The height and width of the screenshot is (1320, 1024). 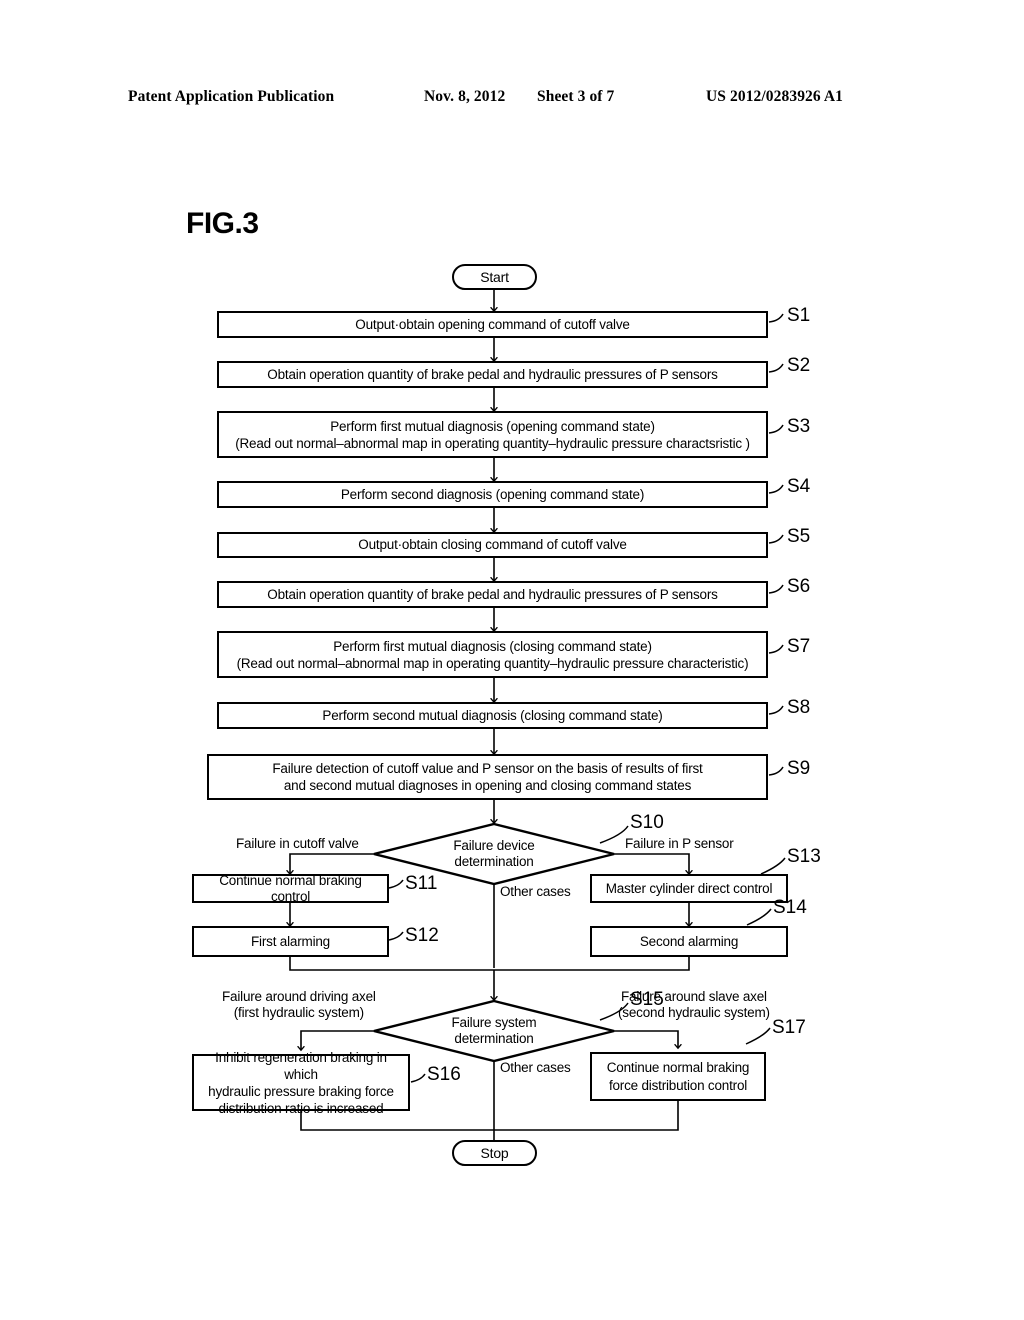 I want to click on branch-label-s15-left-line1: Failure around driving axel, so click(x=299, y=996).